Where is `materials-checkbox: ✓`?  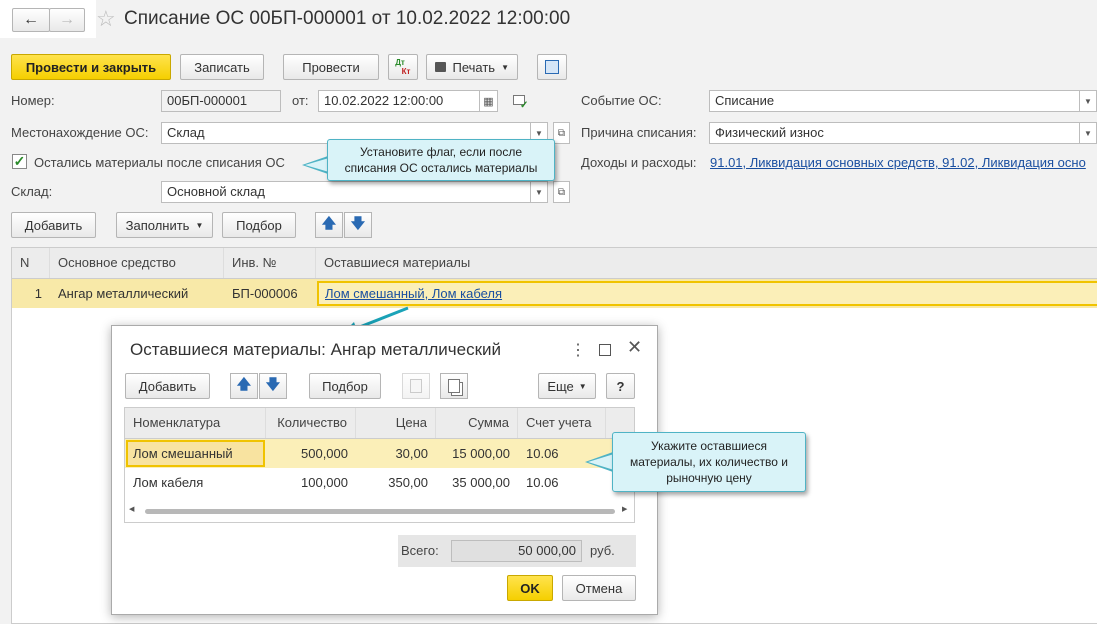
materials-checkbox: ✓ is located at coordinates (19, 161).